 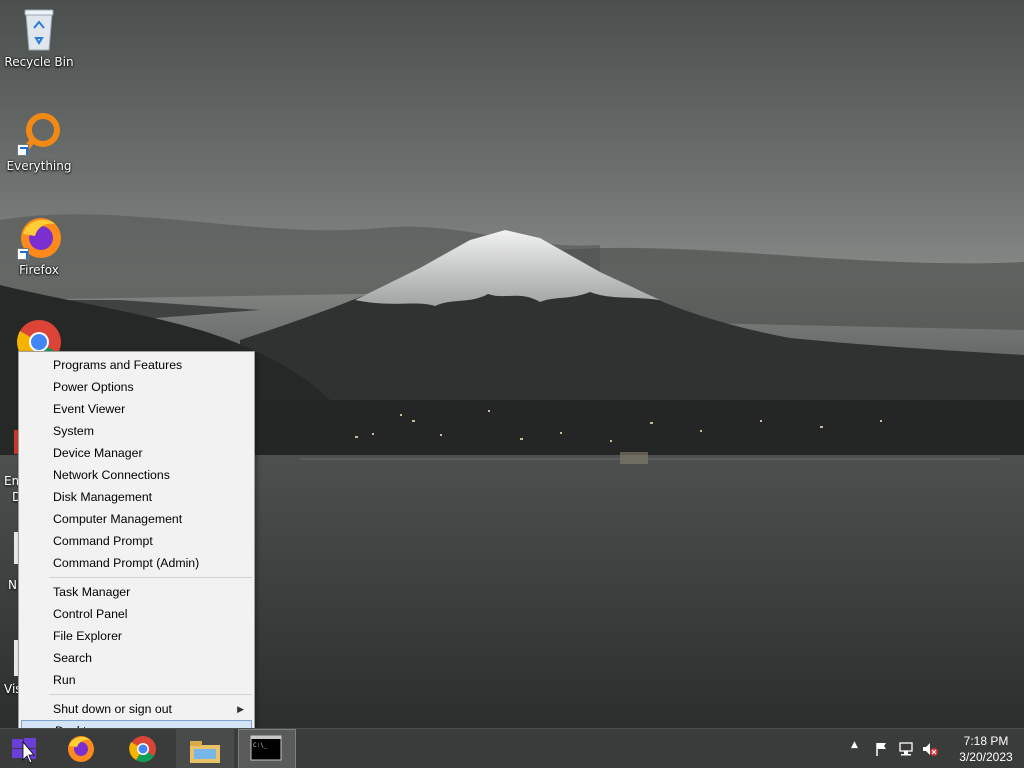 I want to click on network-icon, so click(x=906, y=749).